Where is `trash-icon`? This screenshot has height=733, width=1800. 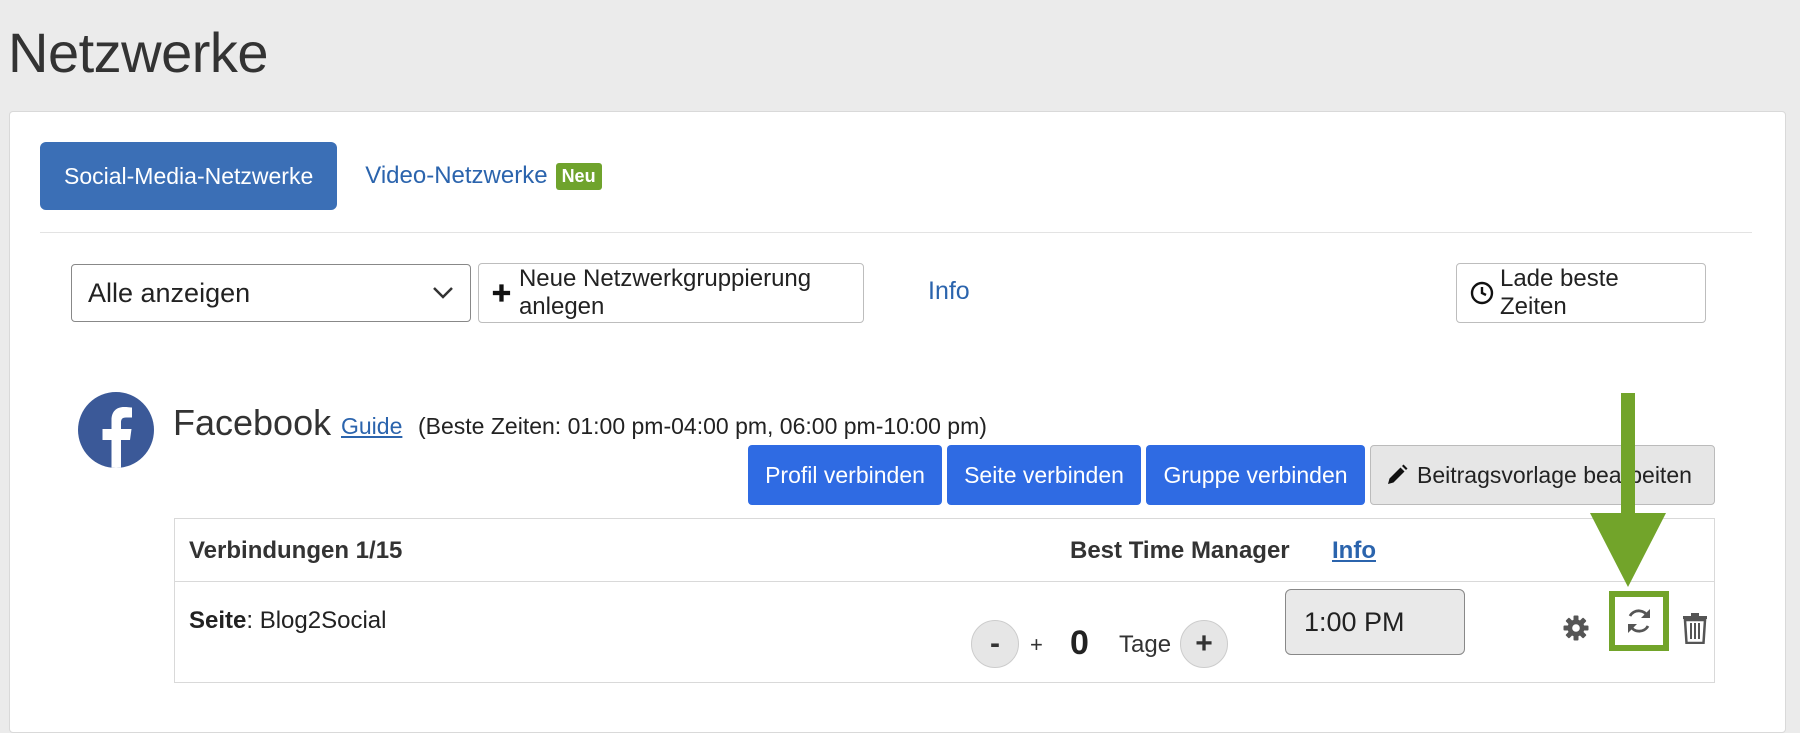
trash-icon is located at coordinates (1695, 628).